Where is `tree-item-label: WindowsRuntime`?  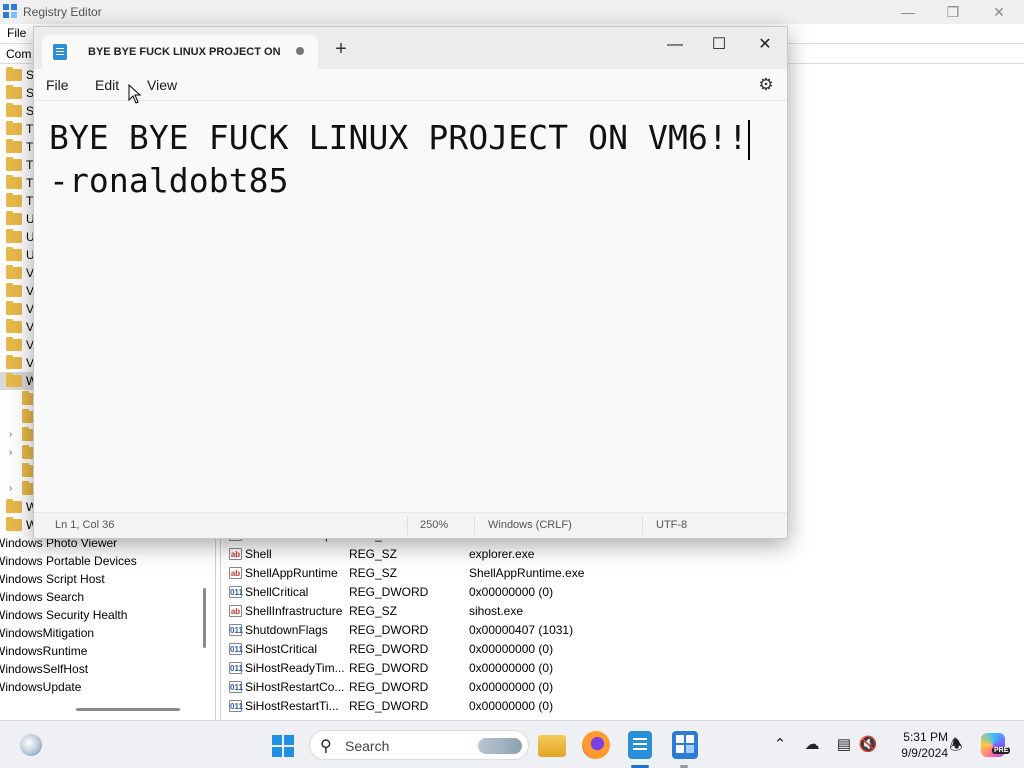 tree-item-label: WindowsRuntime is located at coordinates (43, 651).